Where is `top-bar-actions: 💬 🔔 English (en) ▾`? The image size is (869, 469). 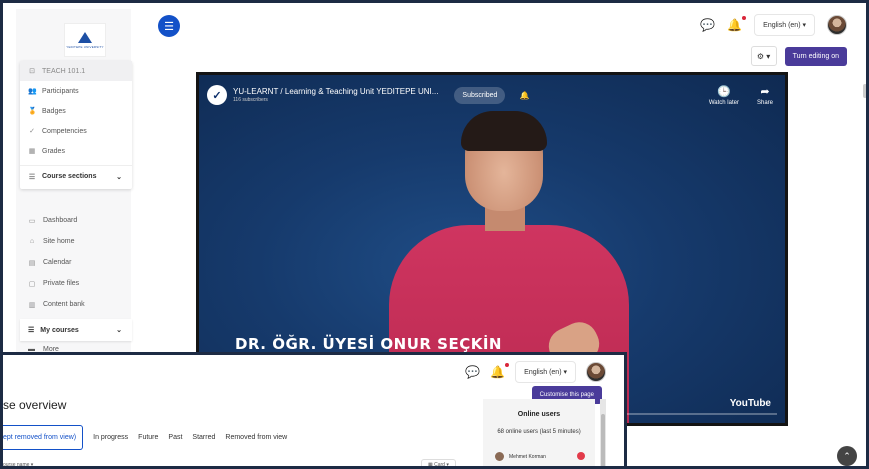 top-bar-actions: 💬 🔔 English (en) ▾ is located at coordinates (773, 25).